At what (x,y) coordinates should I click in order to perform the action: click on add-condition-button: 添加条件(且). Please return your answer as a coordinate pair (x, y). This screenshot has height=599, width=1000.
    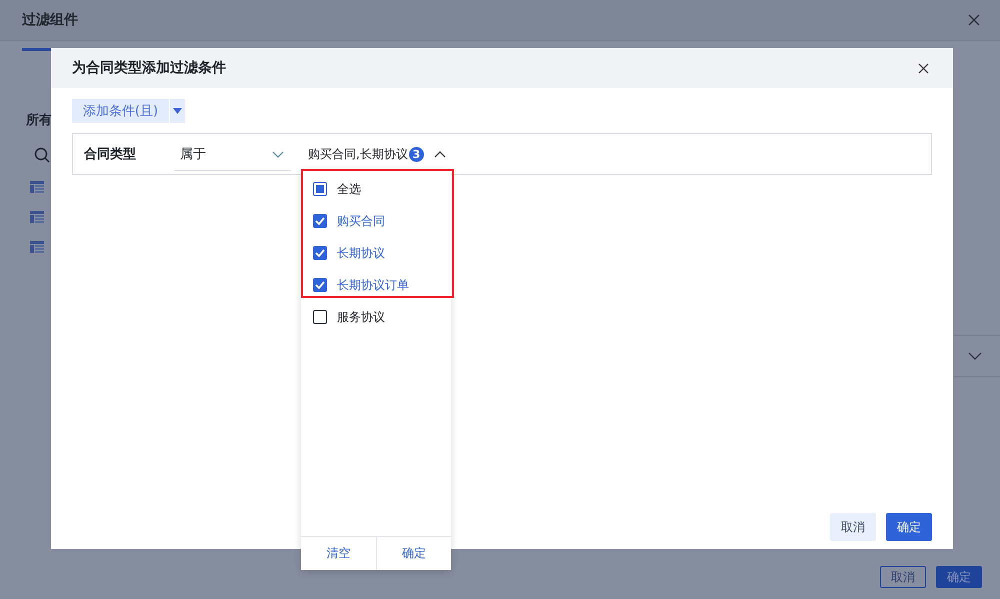
    Looking at the image, I should click on (120, 111).